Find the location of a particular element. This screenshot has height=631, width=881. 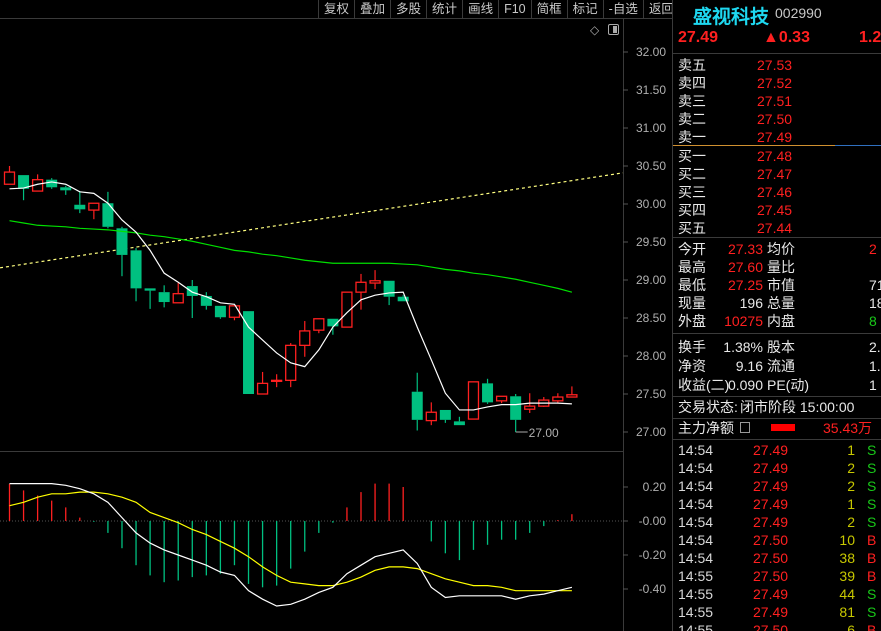

stat-value: 27.60 is located at coordinates (745, 267).